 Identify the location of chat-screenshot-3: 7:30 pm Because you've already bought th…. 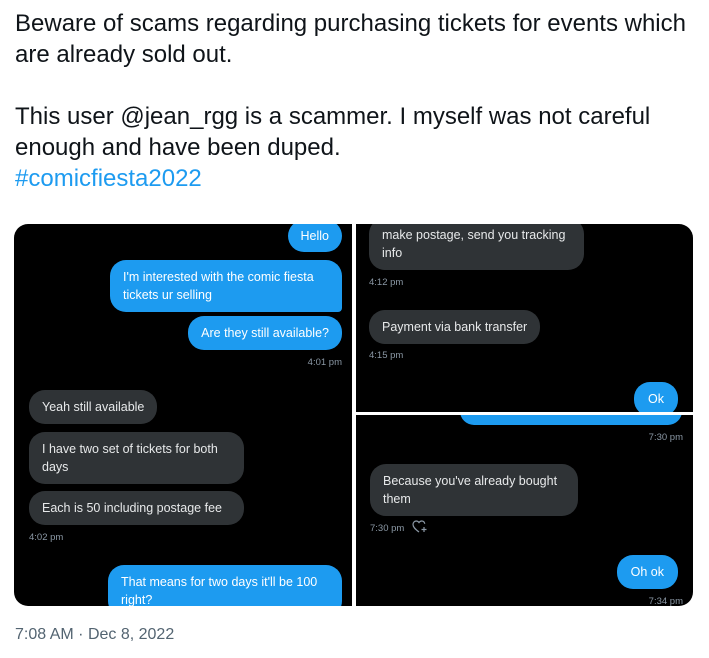
(524, 510).